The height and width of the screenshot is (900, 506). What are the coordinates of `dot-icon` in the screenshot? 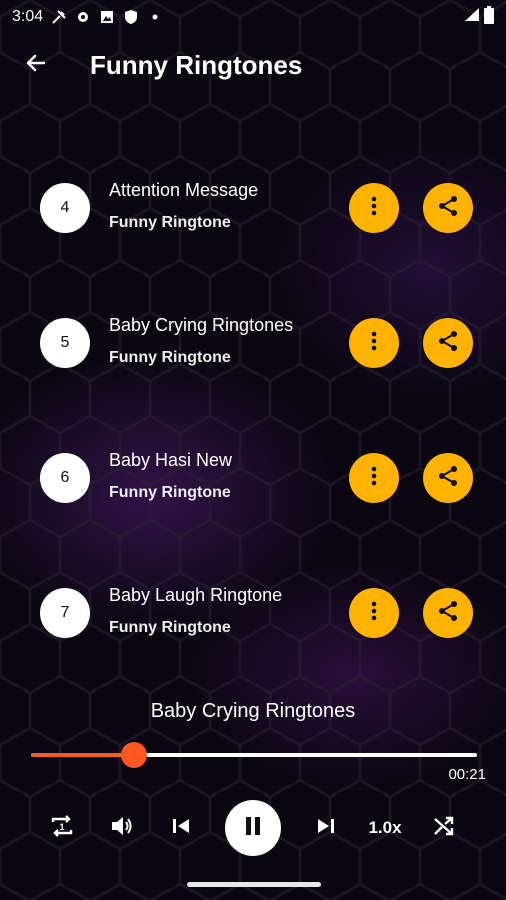 It's located at (155, 17).